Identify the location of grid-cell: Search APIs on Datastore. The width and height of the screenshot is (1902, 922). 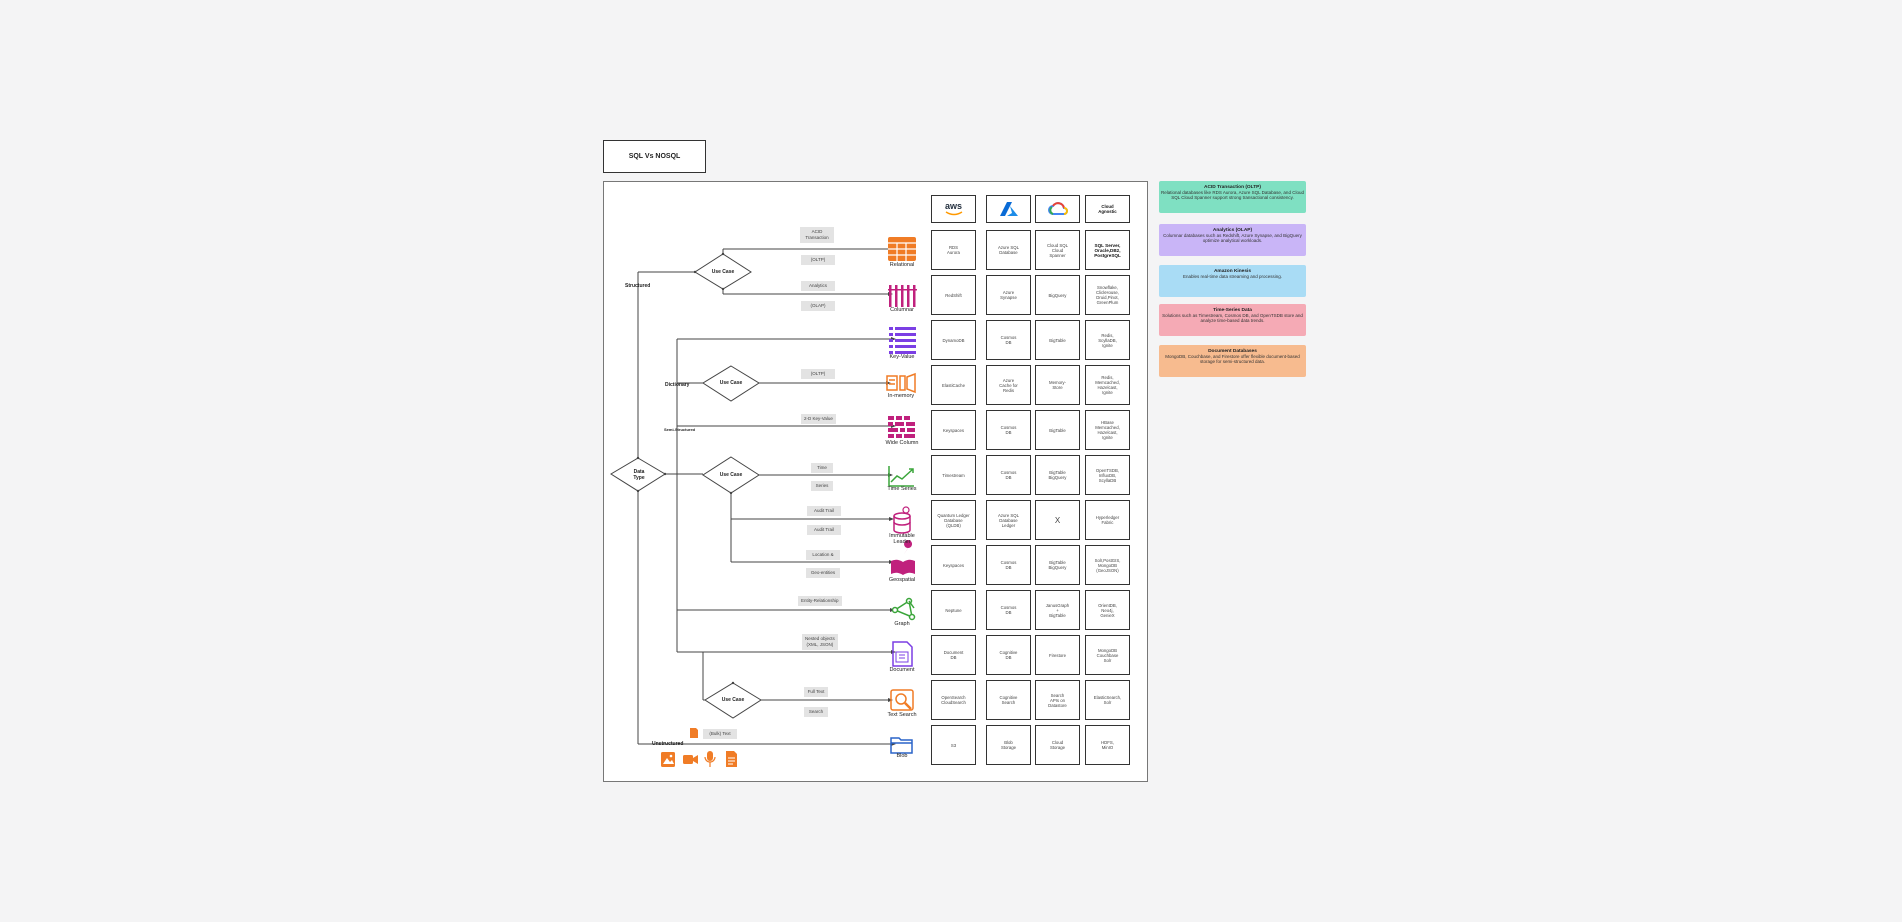
(1057, 700).